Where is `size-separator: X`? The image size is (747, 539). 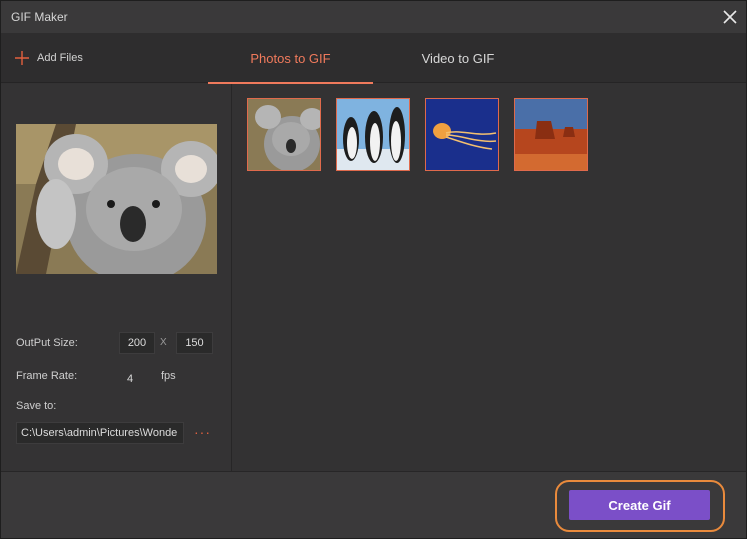 size-separator: X is located at coordinates (163, 342).